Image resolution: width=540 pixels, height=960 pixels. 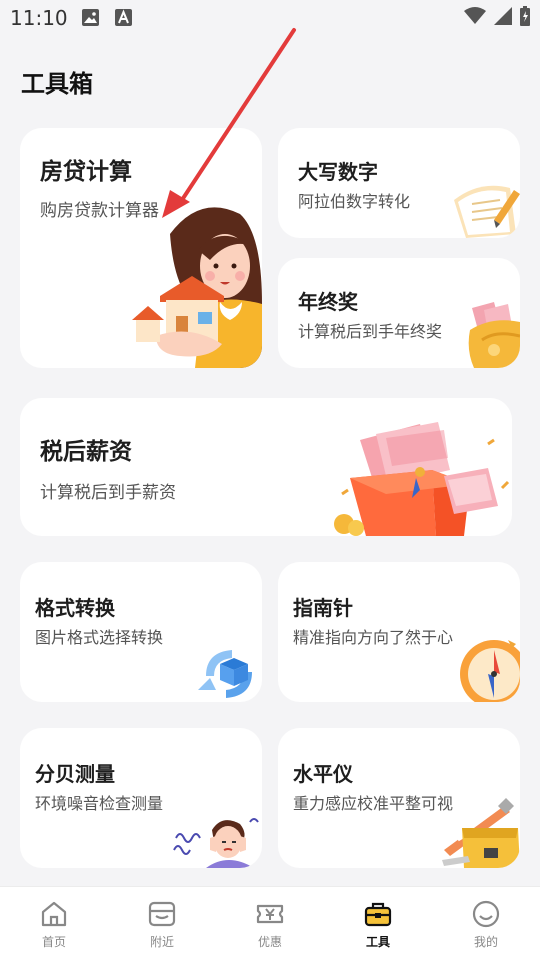 What do you see at coordinates (86, 172) in the screenshot?
I see `tool-title: 房贷计算` at bounding box center [86, 172].